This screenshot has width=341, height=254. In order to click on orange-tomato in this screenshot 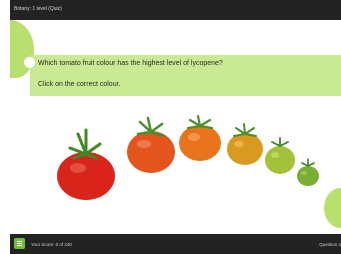, I will do `click(200, 138)`.